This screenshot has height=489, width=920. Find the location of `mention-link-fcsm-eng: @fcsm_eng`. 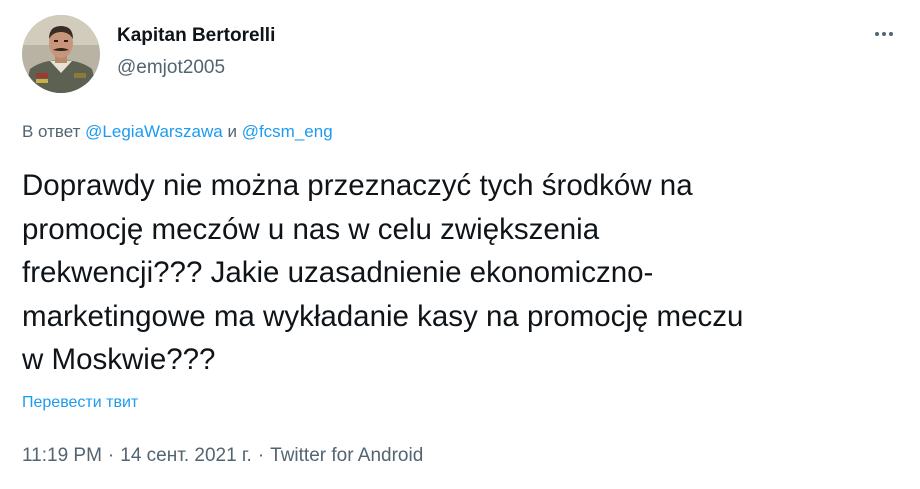

mention-link-fcsm-eng: @fcsm_eng is located at coordinates (287, 131).